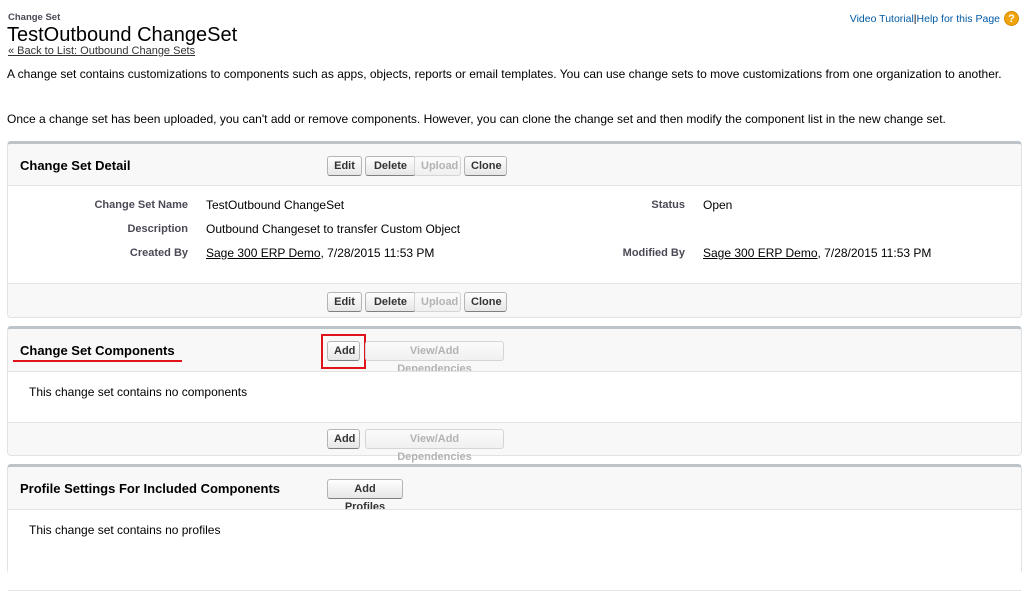 Image resolution: width=1024 pixels, height=591 pixels. Describe the element at coordinates (653, 253) in the screenshot. I see `modified-by-label: Modified By` at that location.